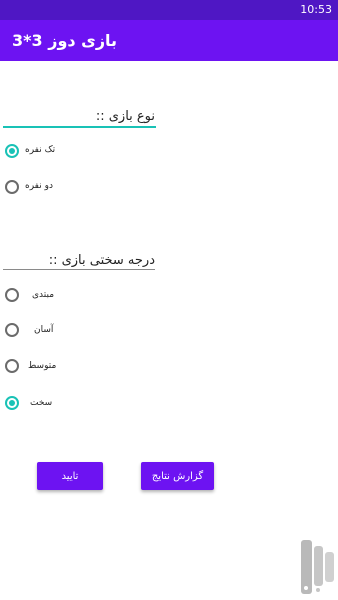 This screenshot has height=600, width=338. I want to click on game-type-title: نوع بازی ::, so click(125, 116).